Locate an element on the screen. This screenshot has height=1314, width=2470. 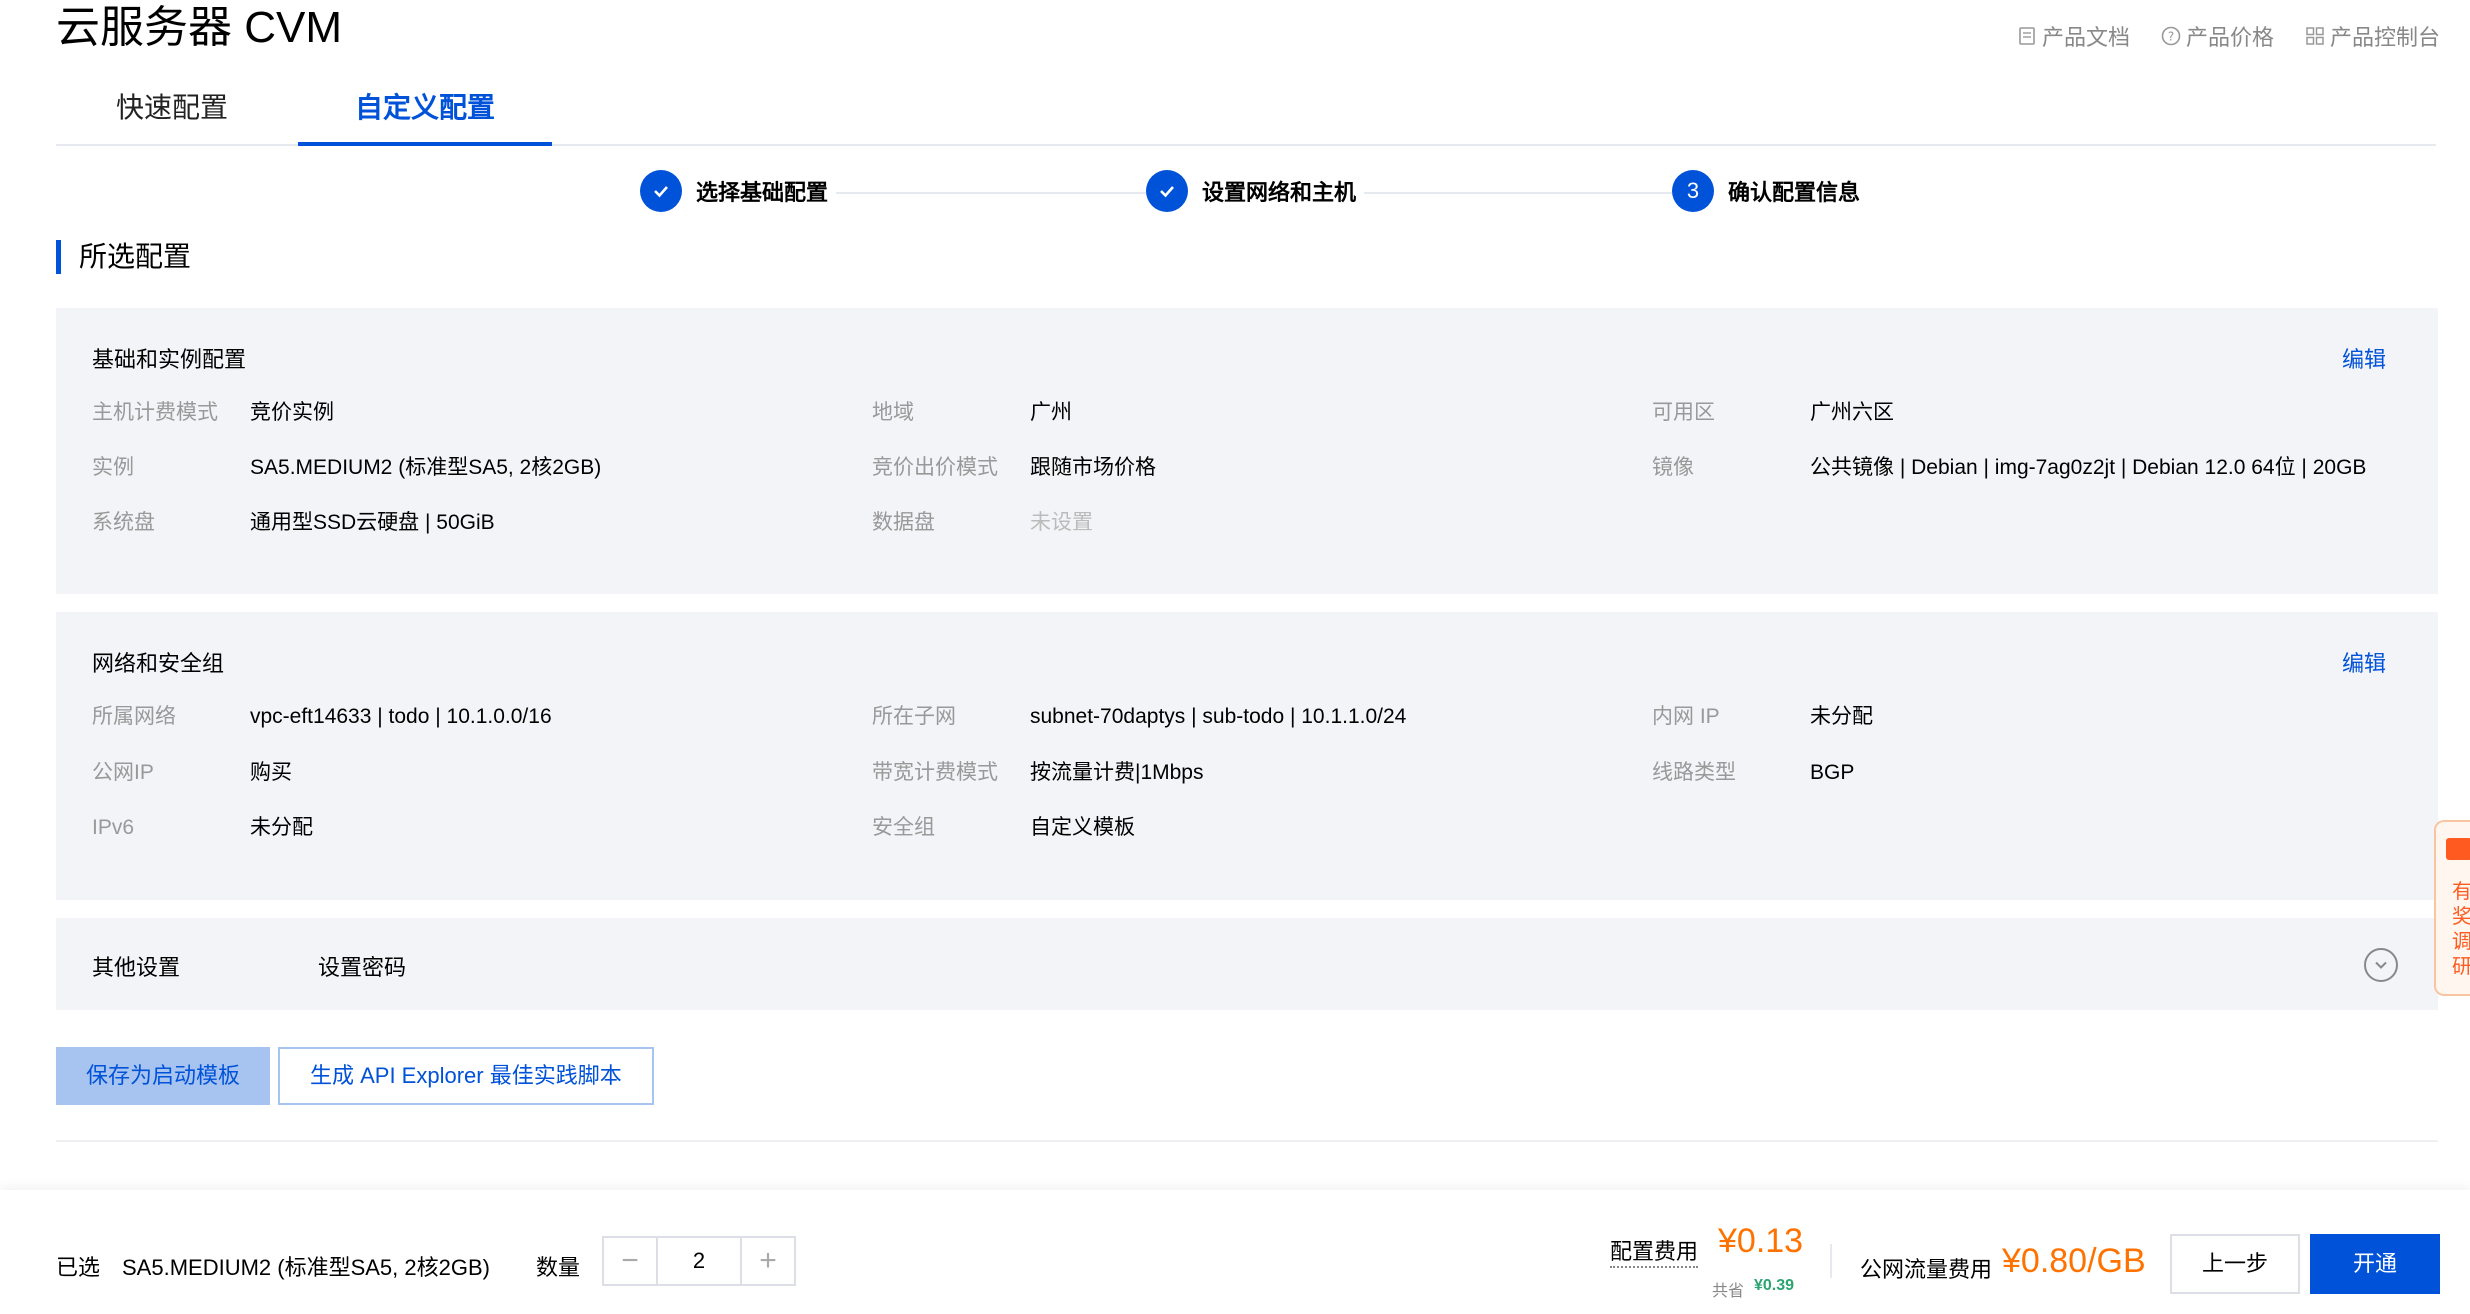
other-settings-title: 其他设置 is located at coordinates (136, 967).